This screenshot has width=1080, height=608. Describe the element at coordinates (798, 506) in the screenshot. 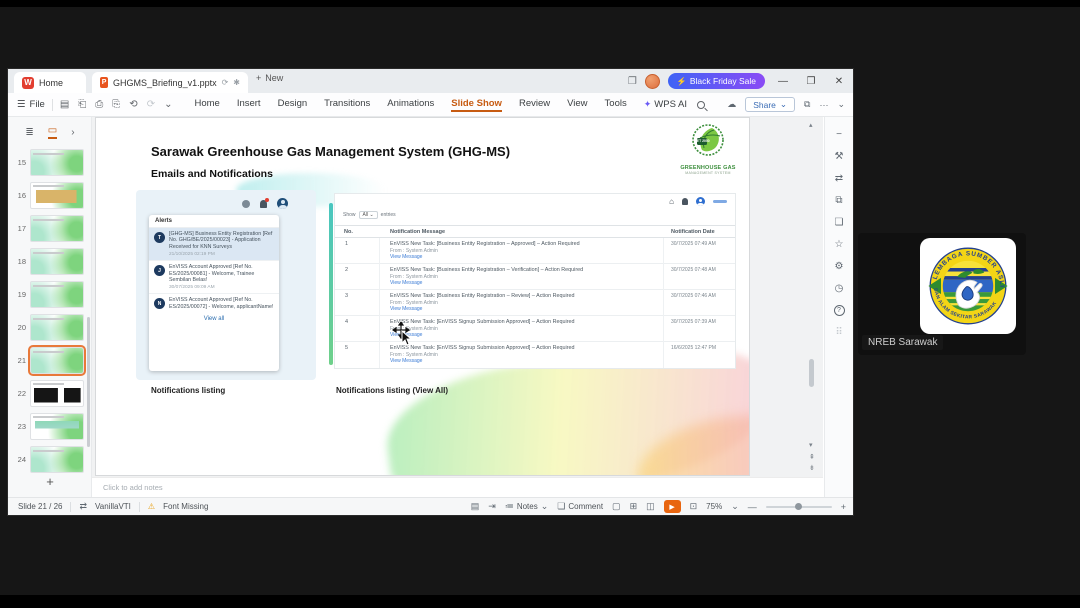

I see `zoom-slider` at that location.